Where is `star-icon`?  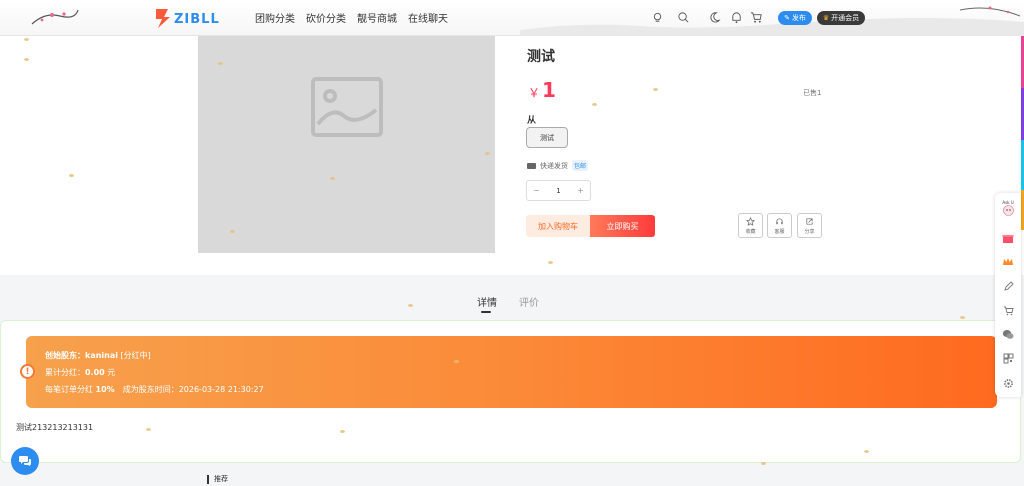
star-icon is located at coordinates (750, 221).